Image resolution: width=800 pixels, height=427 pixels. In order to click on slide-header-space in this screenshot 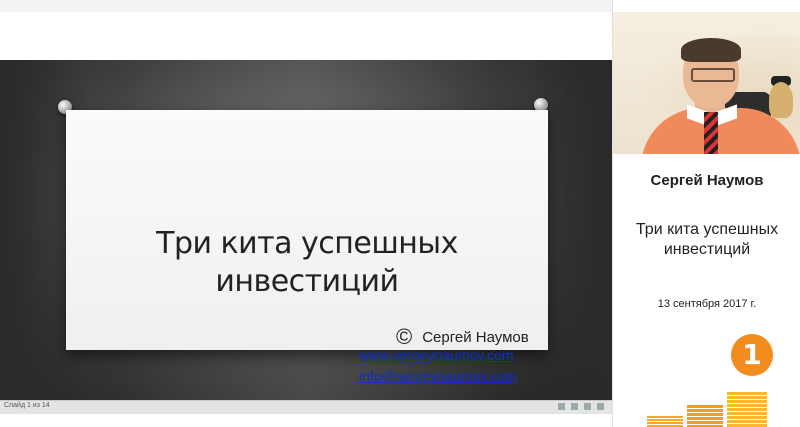, I will do `click(306, 36)`.